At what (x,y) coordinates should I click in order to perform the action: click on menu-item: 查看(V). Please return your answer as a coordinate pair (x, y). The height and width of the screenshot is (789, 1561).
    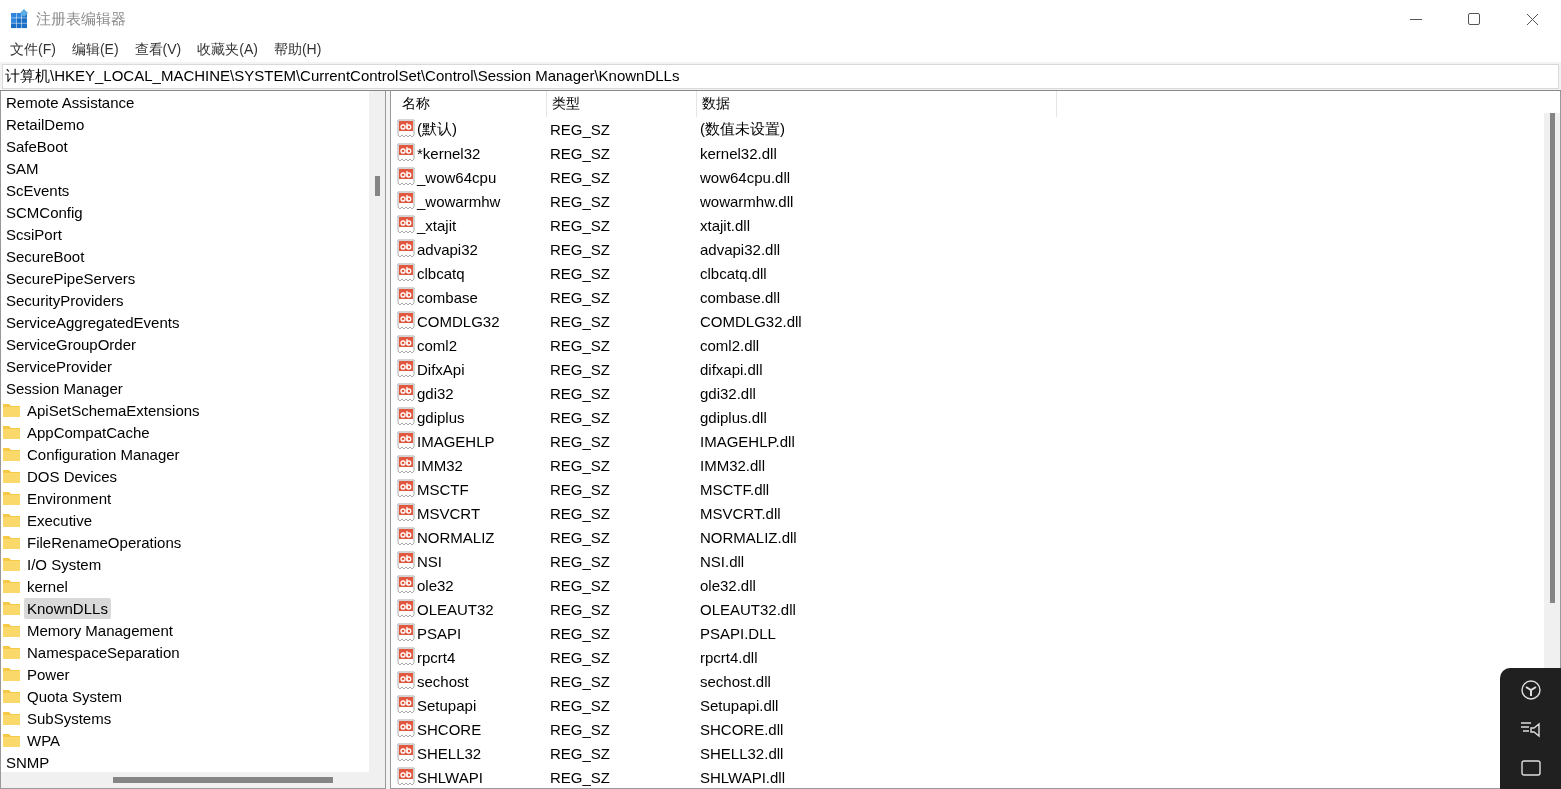
    Looking at the image, I should click on (158, 50).